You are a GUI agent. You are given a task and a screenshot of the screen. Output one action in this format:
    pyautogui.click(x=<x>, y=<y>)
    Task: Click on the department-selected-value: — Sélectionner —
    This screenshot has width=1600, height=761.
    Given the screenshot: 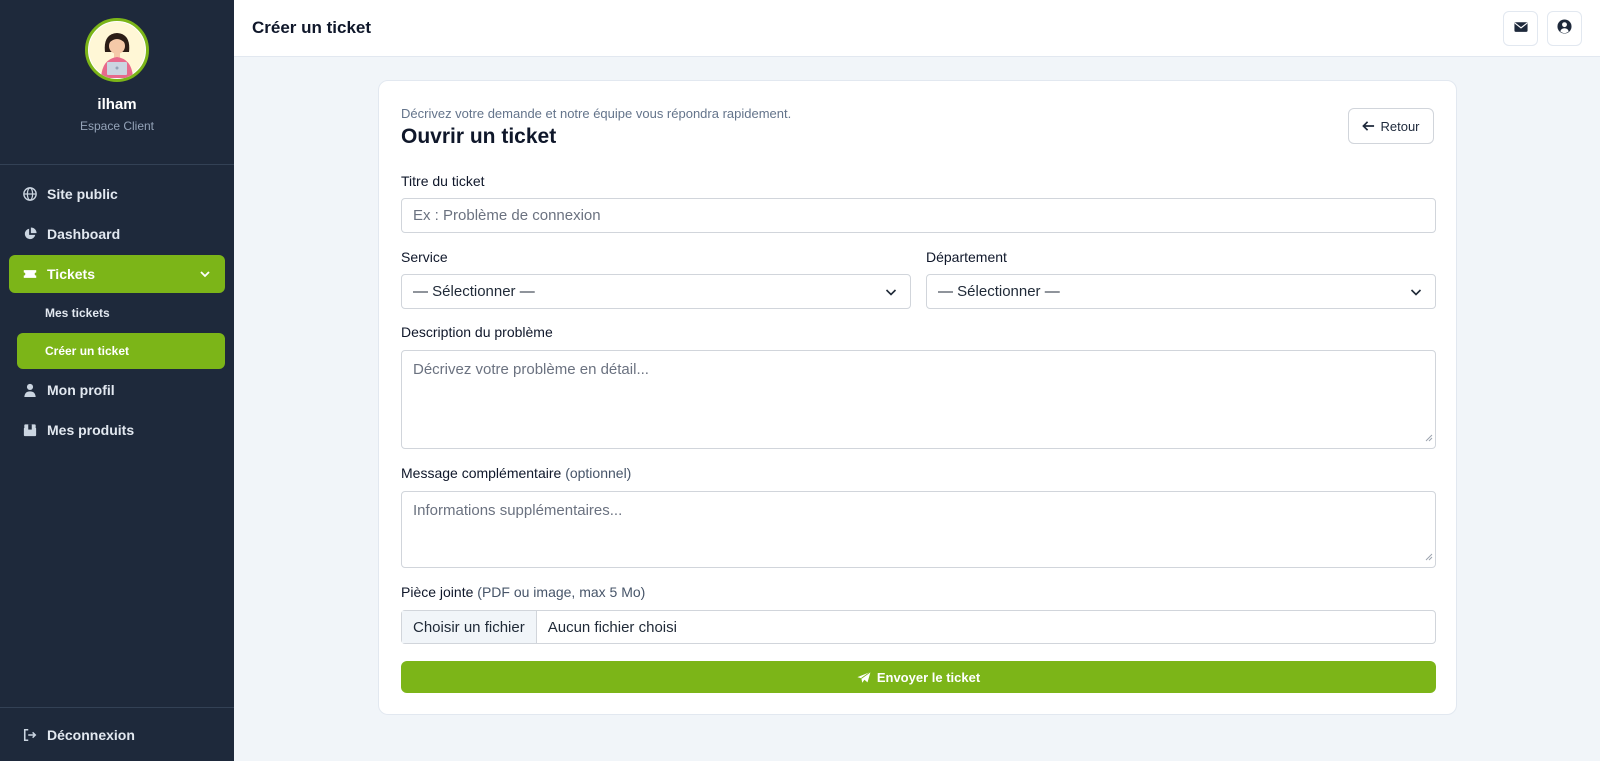 What is the action you would take?
    pyautogui.click(x=999, y=291)
    